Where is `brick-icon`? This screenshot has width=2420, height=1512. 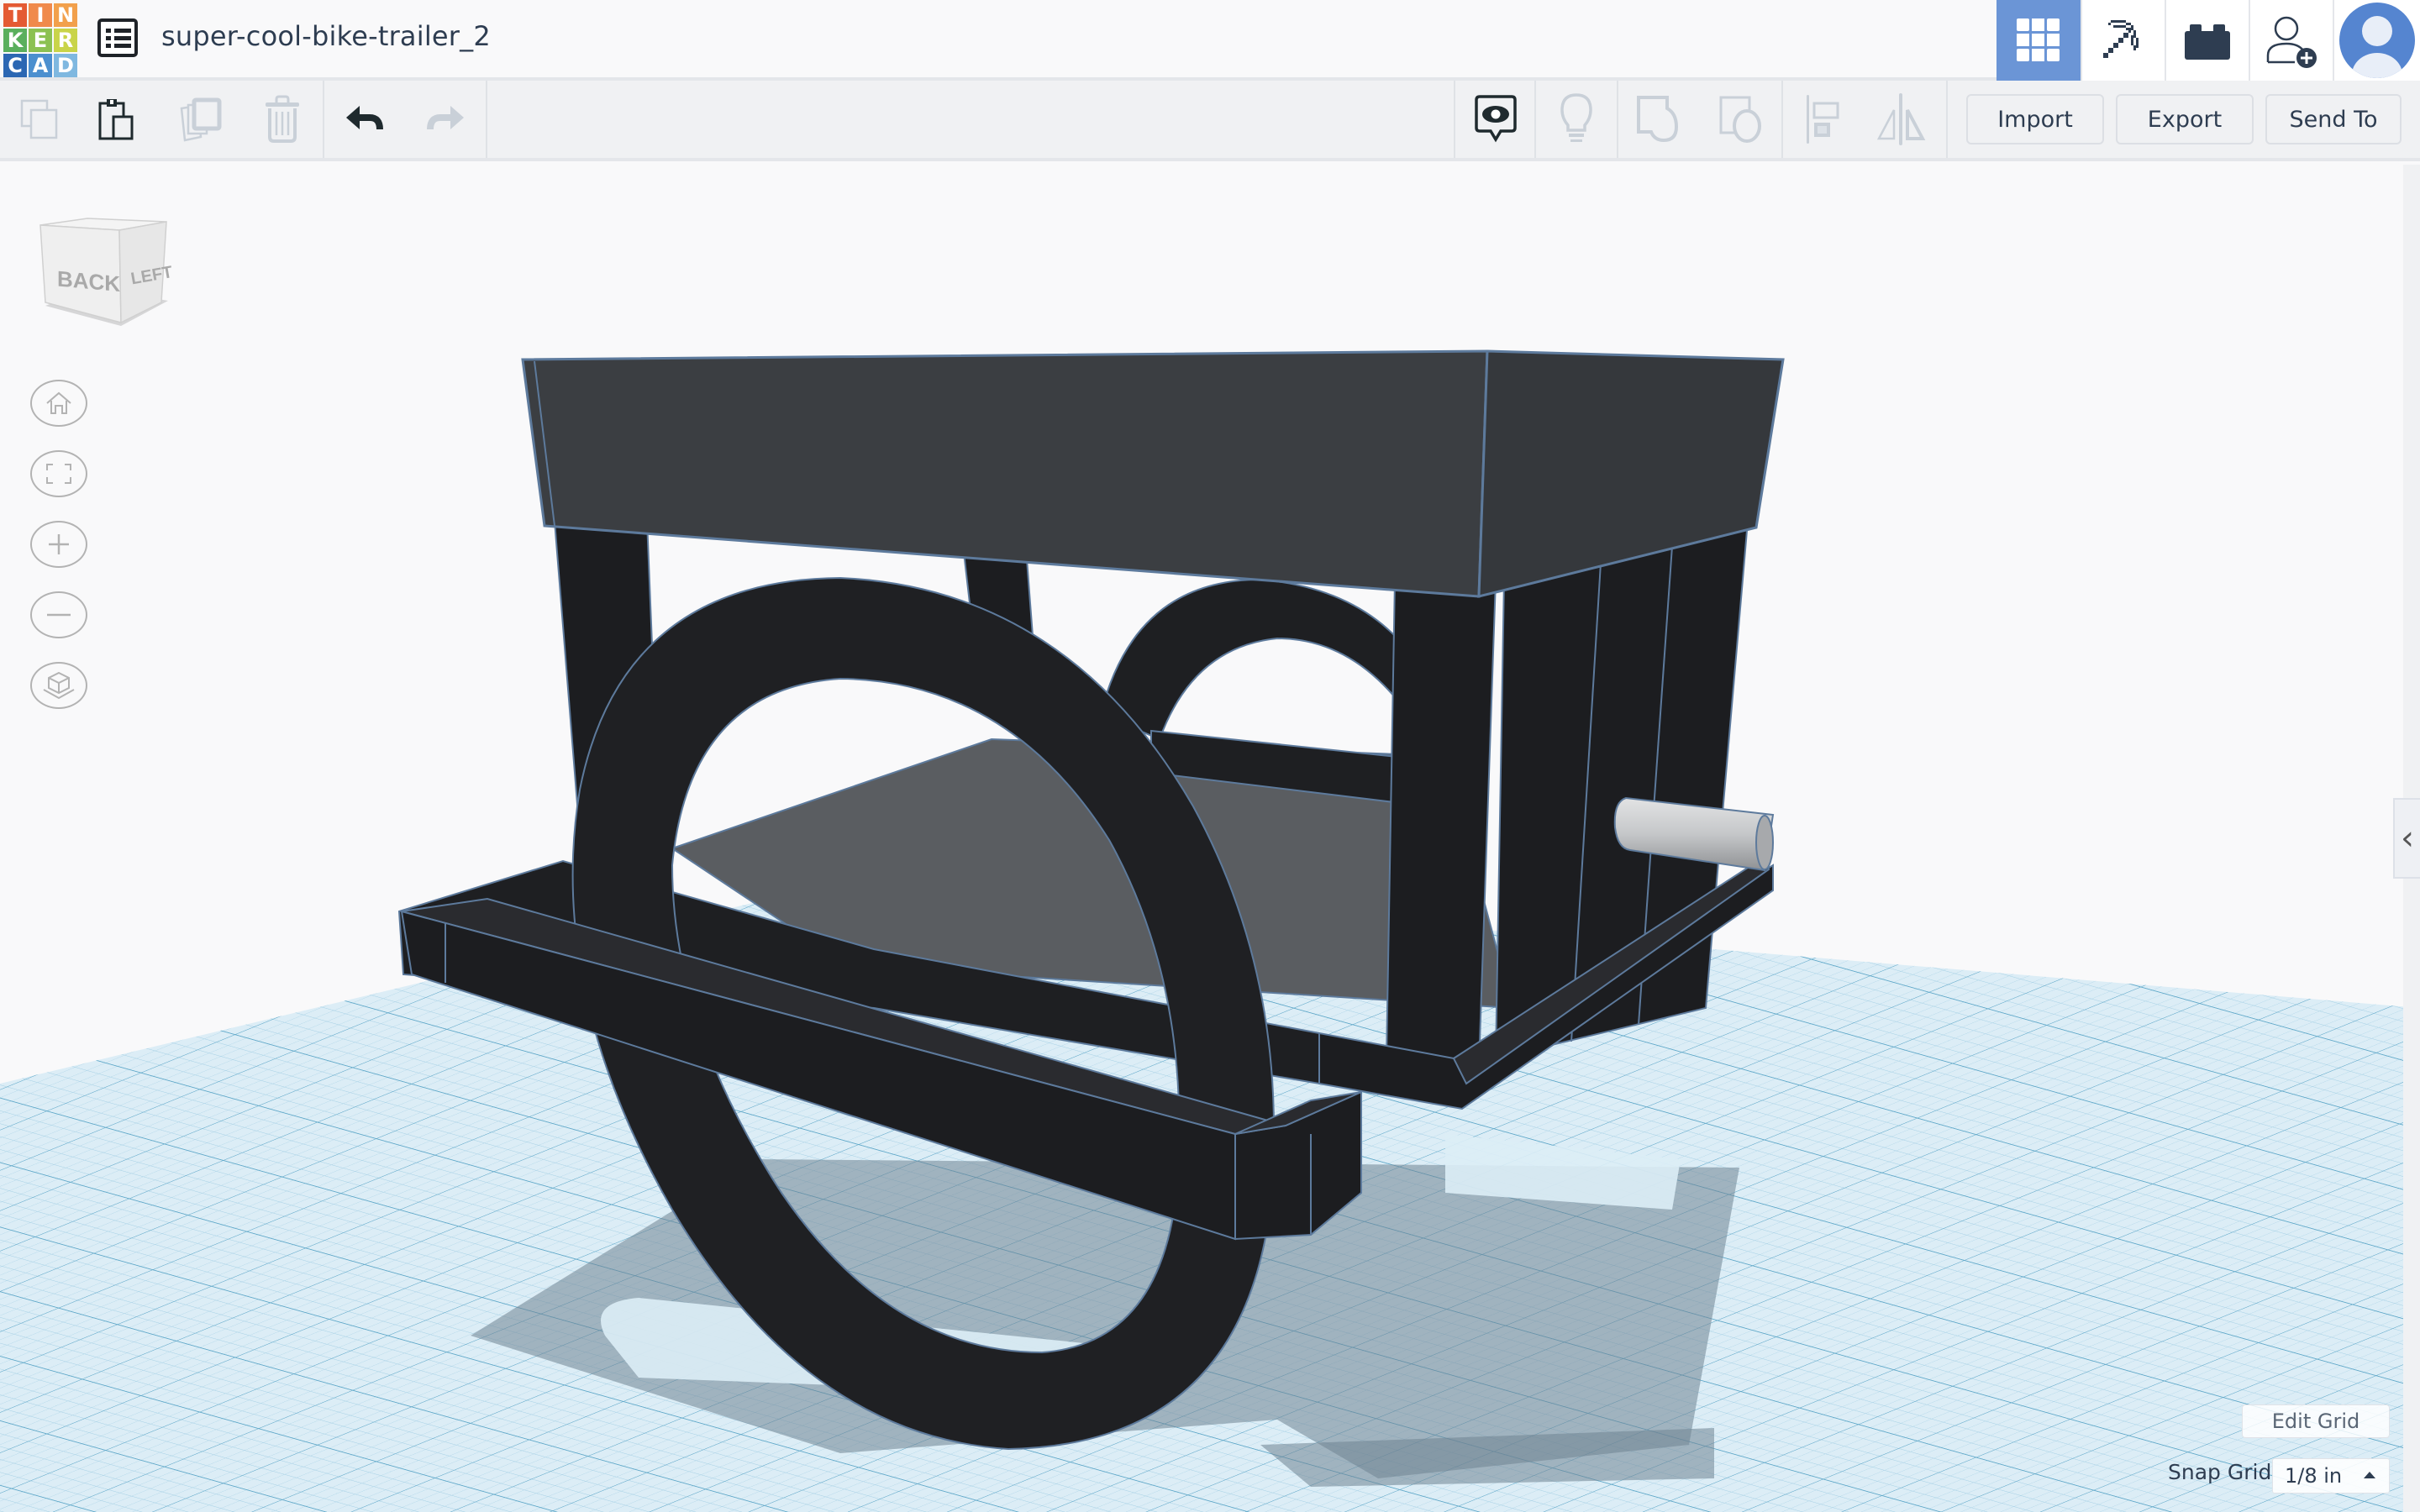 brick-icon is located at coordinates (2208, 42).